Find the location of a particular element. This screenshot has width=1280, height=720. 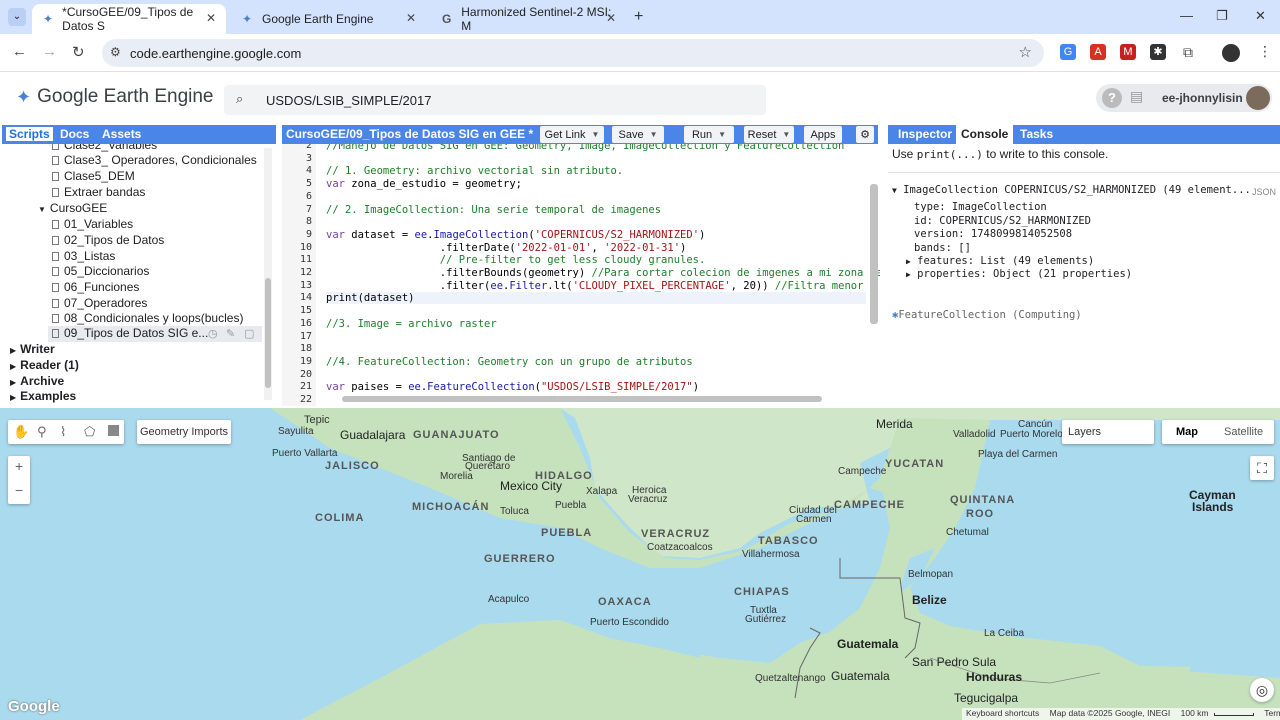

settings-gear-icon: ⚙ is located at coordinates (865, 134).